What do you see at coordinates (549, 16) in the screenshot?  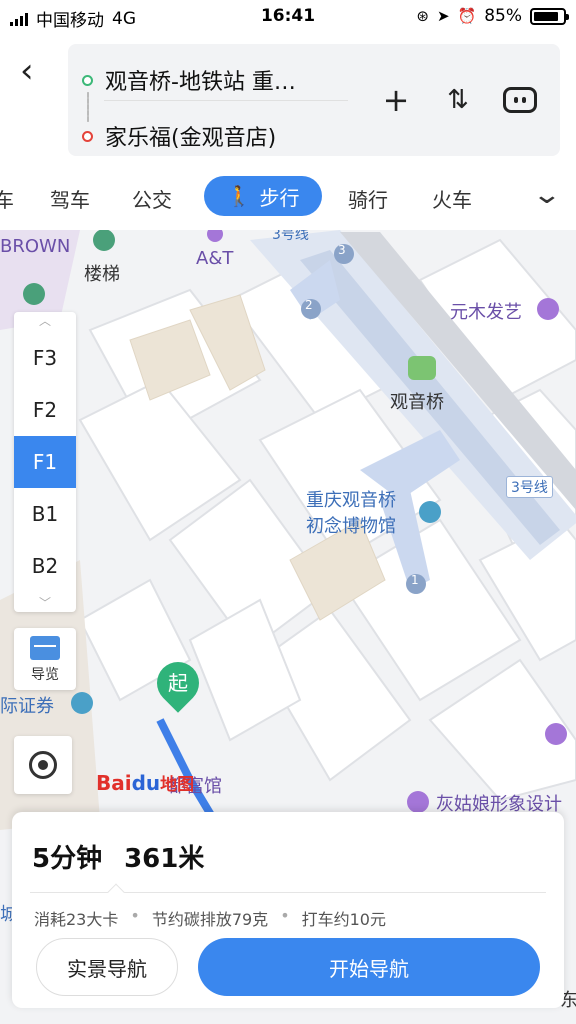 I see `battery-icon` at bounding box center [549, 16].